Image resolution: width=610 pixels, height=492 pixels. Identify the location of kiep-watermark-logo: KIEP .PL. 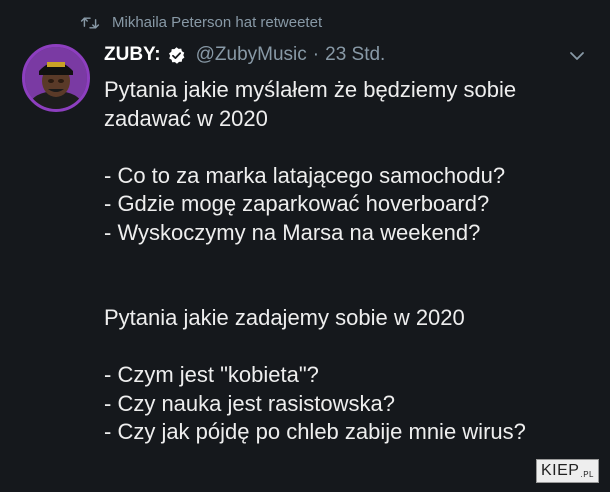
(567, 471).